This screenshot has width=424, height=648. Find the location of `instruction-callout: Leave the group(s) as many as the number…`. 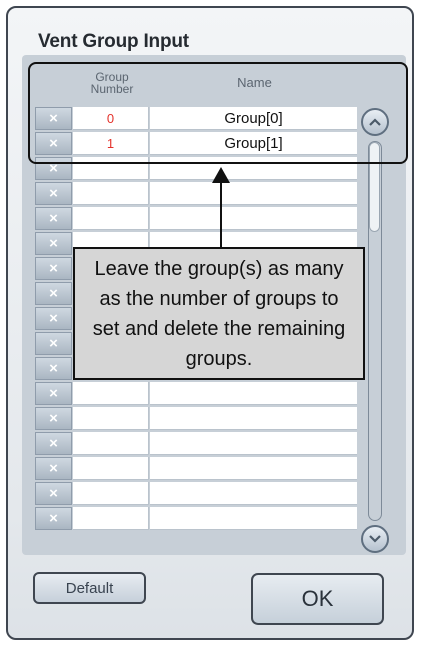

instruction-callout: Leave the group(s) as many as the number… is located at coordinates (219, 313).